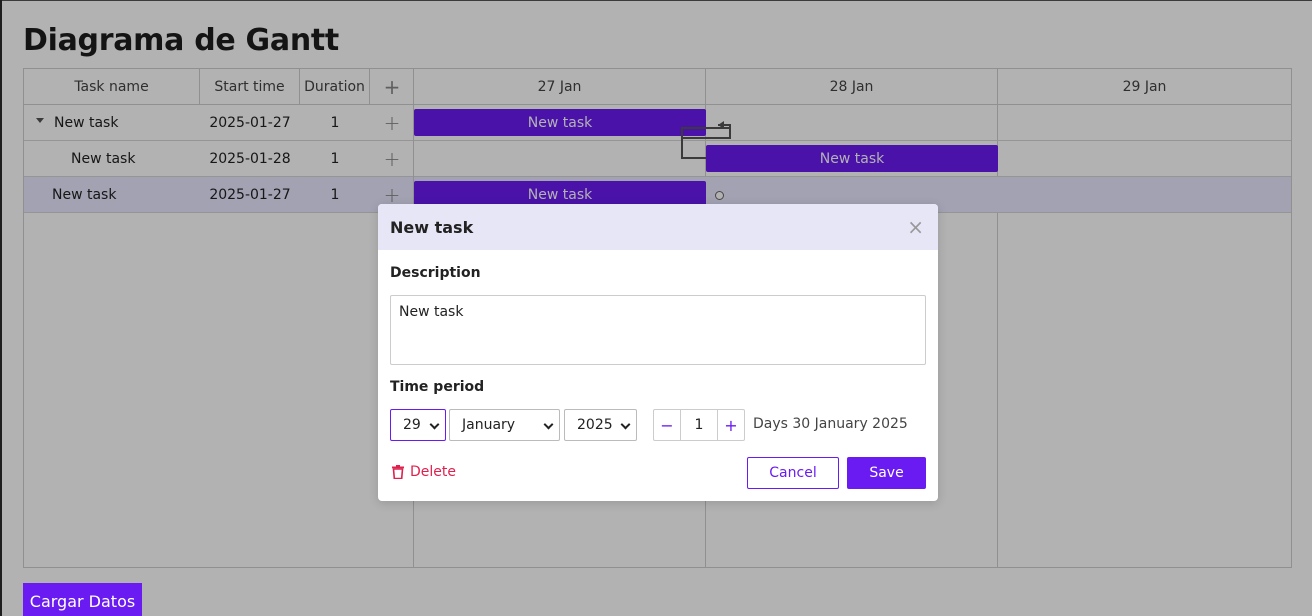 The width and height of the screenshot is (1312, 616). I want to click on save-button: Save, so click(886, 473).